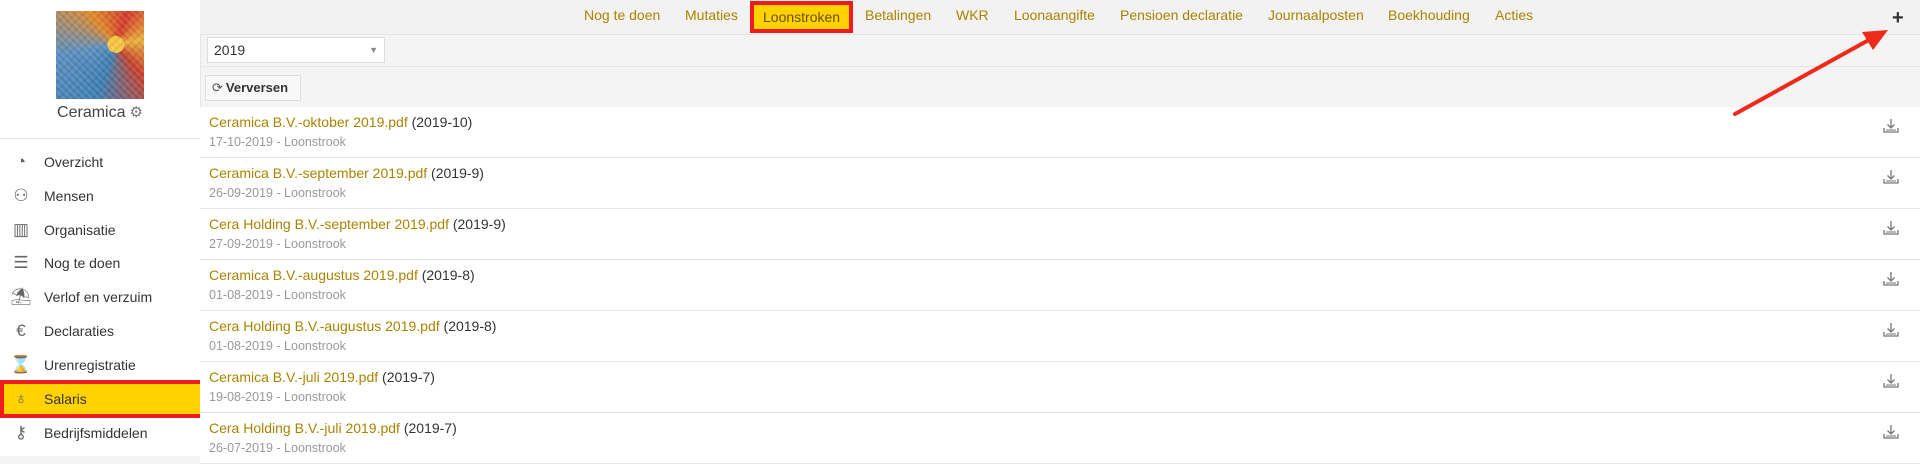  I want to click on sidebar-item-declaraties: € Declaraties, so click(100, 331).